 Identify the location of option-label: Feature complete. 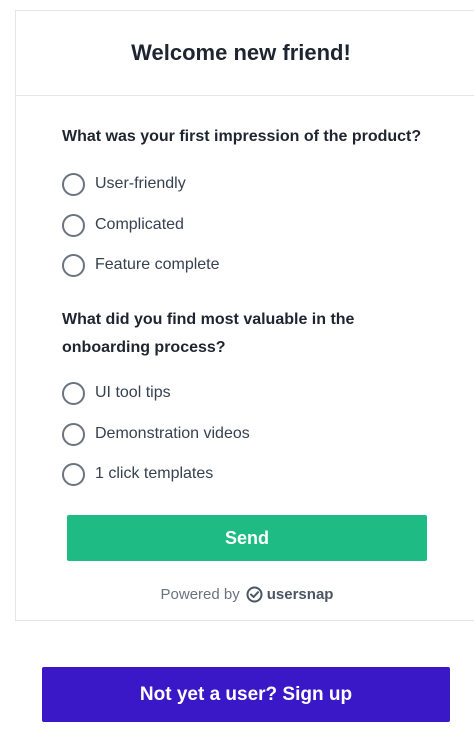
(157, 264).